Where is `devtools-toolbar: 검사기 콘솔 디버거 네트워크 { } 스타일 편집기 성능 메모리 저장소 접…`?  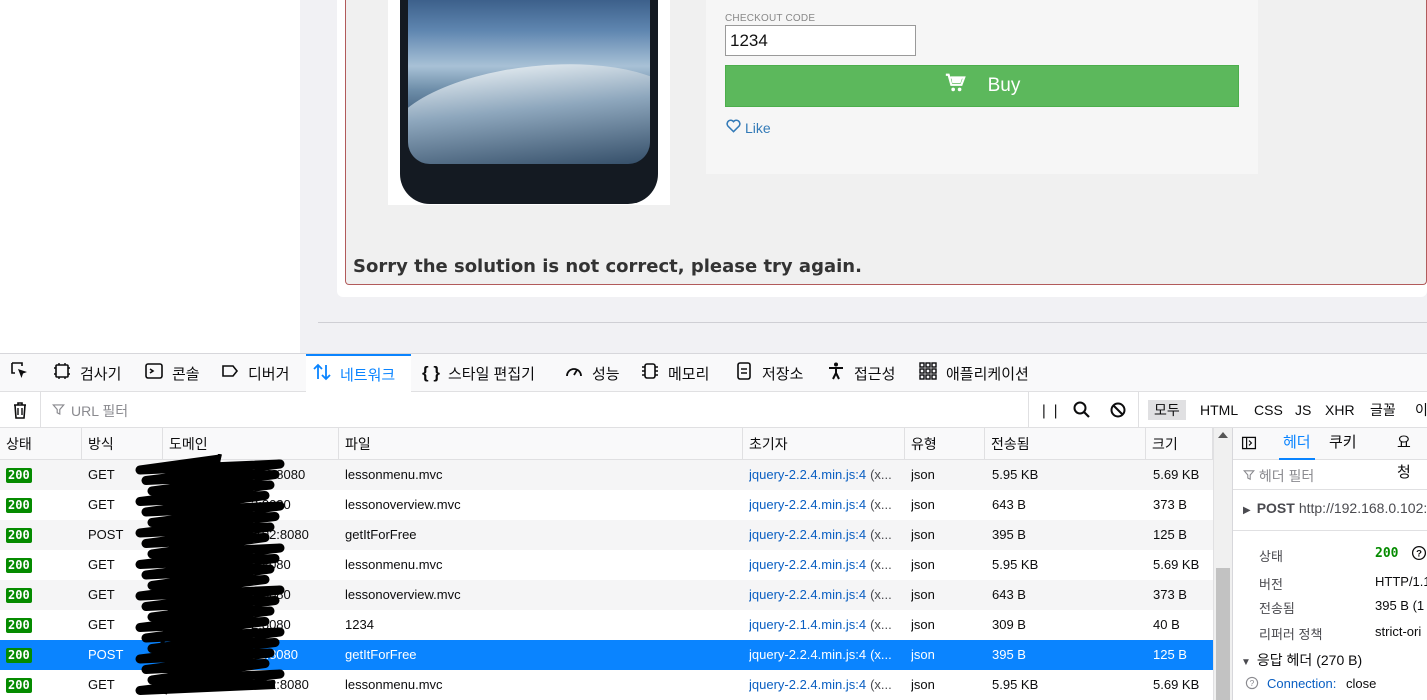 devtools-toolbar: 검사기 콘솔 디버거 네트워크 { } 스타일 편집기 성능 메모리 저장소 접… is located at coordinates (713, 373).